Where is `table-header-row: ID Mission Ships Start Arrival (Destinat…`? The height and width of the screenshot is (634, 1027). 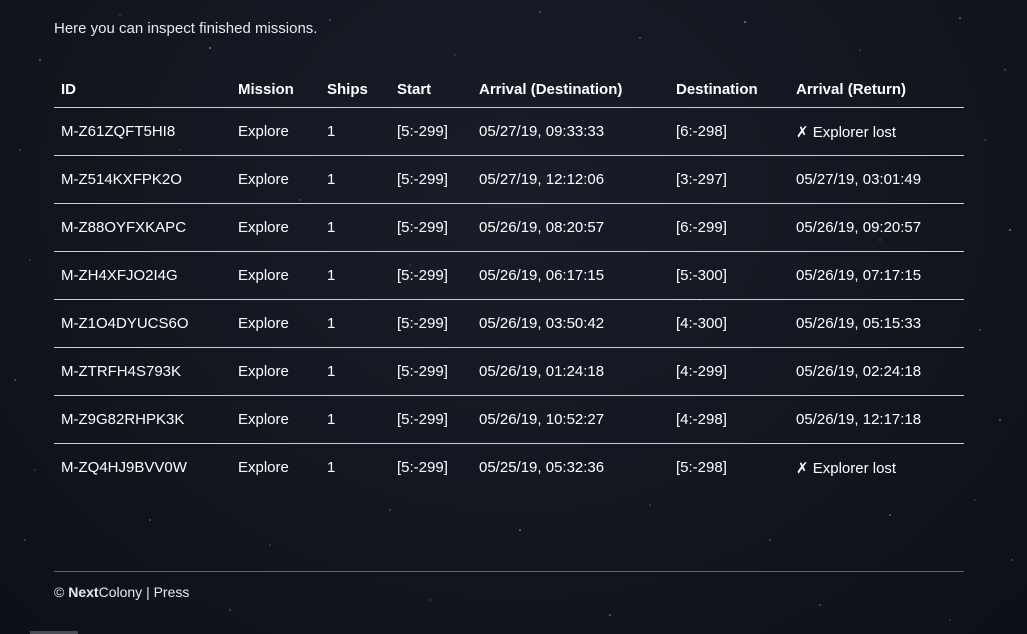
table-header-row: ID Mission Ships Start Arrival (Destinat… is located at coordinates (509, 89).